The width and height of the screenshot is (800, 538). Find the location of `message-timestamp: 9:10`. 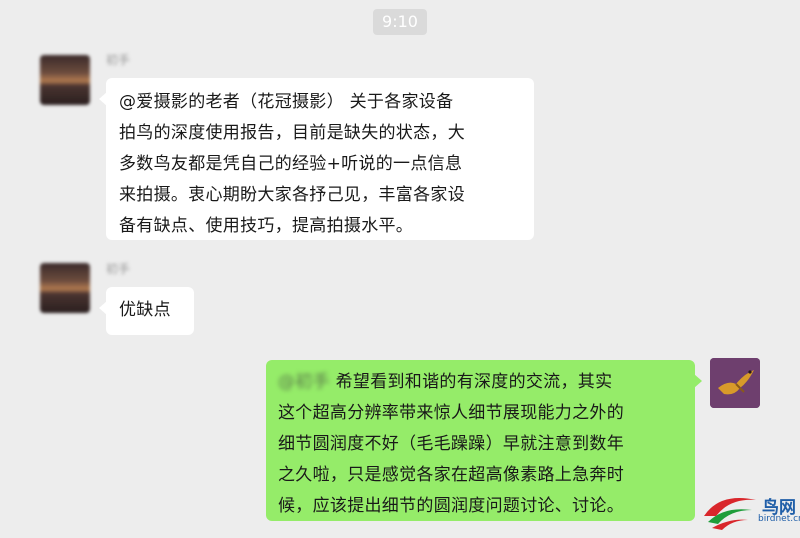

message-timestamp: 9:10 is located at coordinates (400, 22).